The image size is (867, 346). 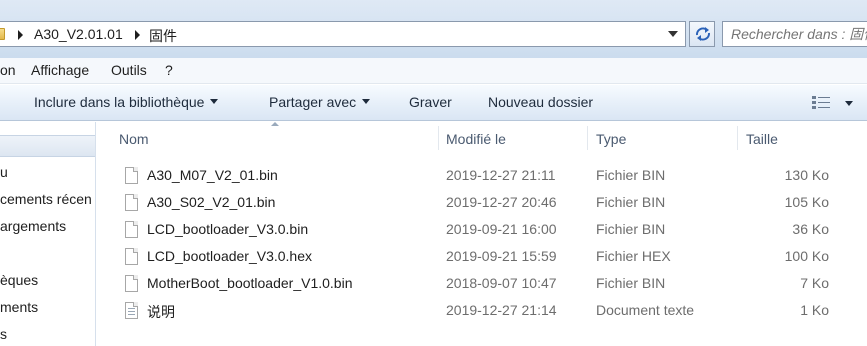 What do you see at coordinates (433, 71) in the screenshot?
I see `menu-bar: on Affichage Outils ?` at bounding box center [433, 71].